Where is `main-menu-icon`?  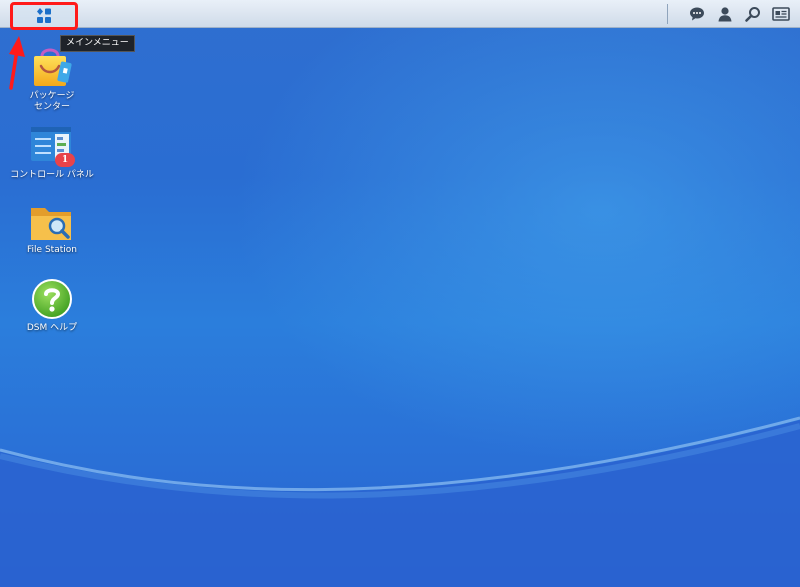 main-menu-icon is located at coordinates (44, 15).